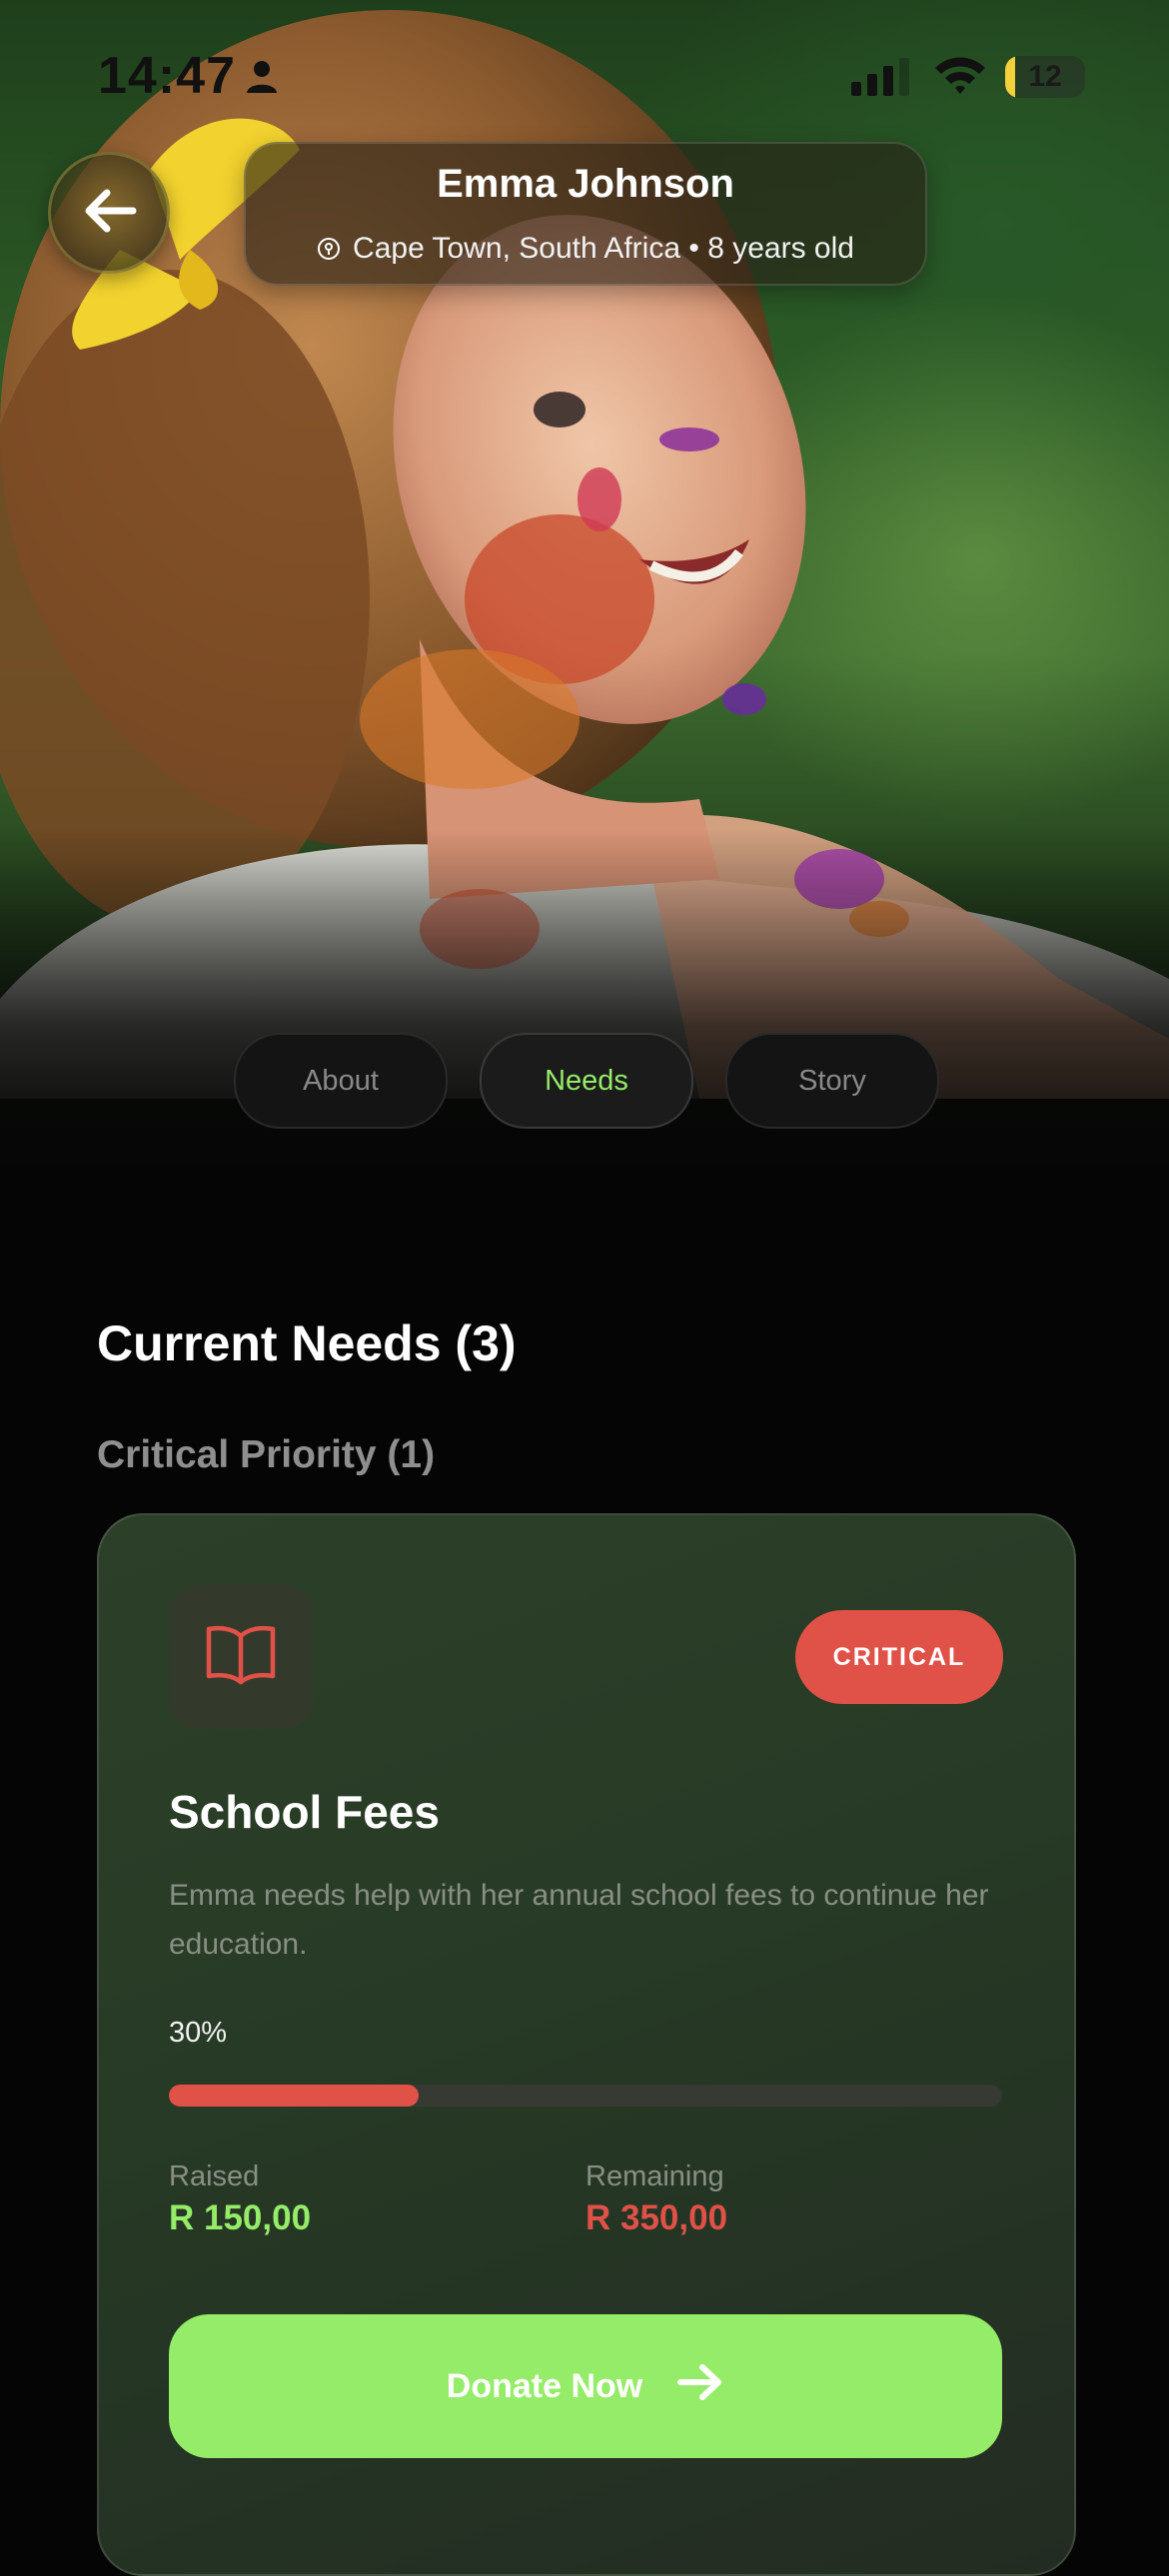 This screenshot has width=1169, height=2576. What do you see at coordinates (305, 1812) in the screenshot?
I see `need-title: School Fees` at bounding box center [305, 1812].